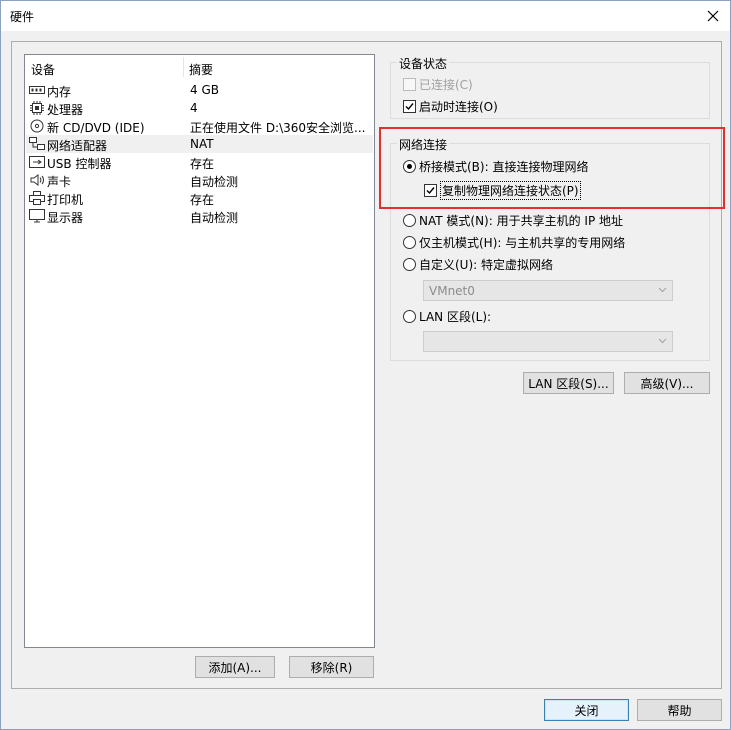 This screenshot has width=731, height=730. Describe the element at coordinates (199, 108) in the screenshot. I see `device-row-processor: 处理器 4` at that location.